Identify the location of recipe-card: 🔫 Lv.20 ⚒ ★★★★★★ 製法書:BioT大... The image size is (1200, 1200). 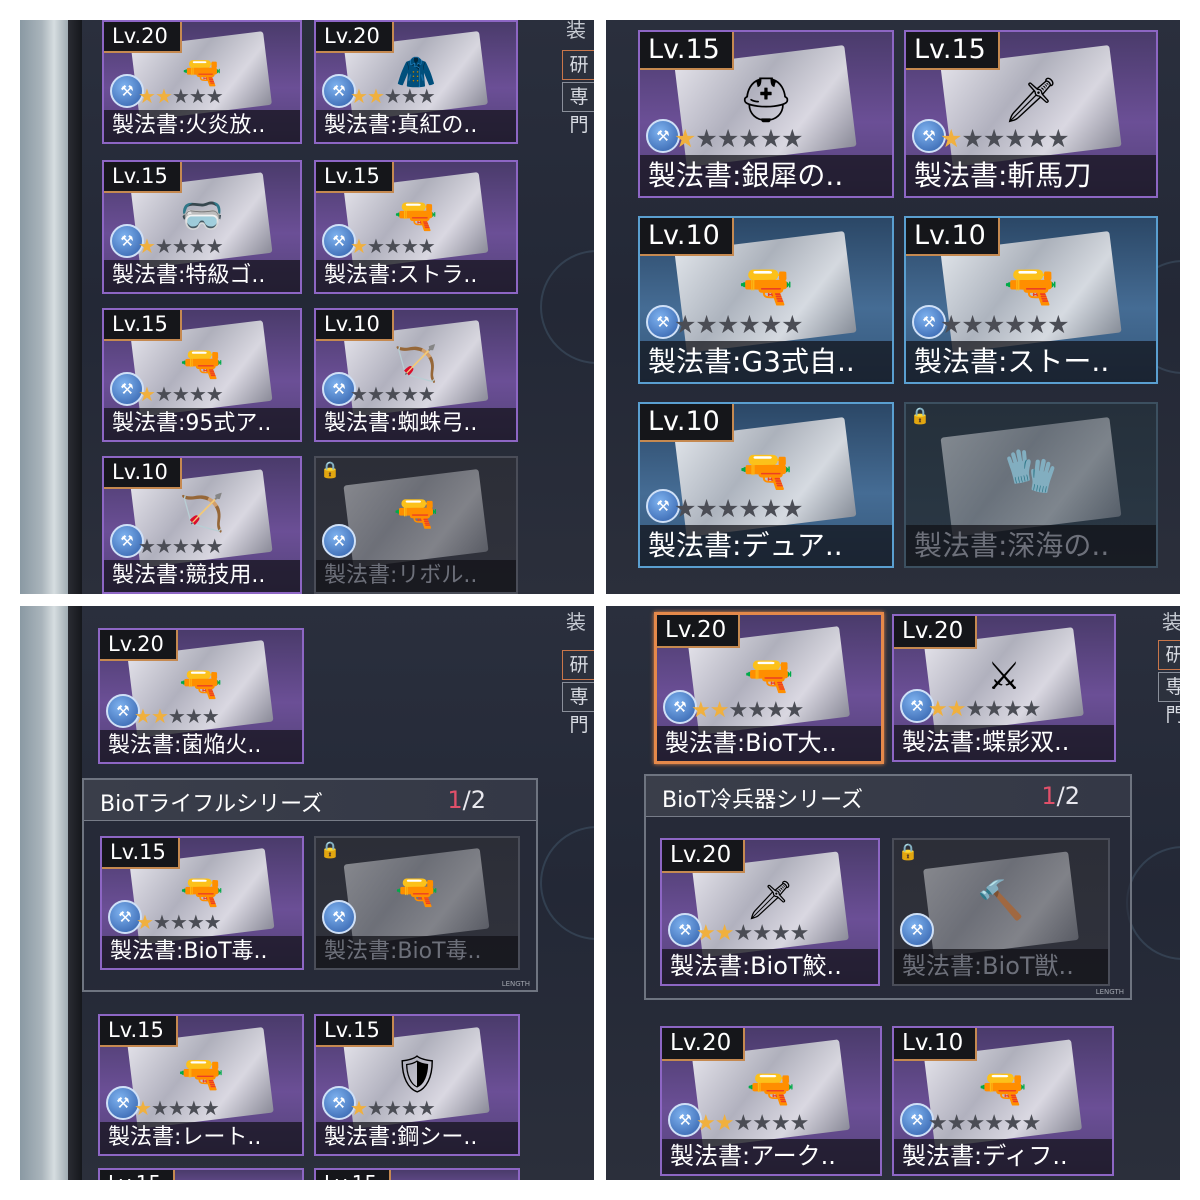
(769, 688).